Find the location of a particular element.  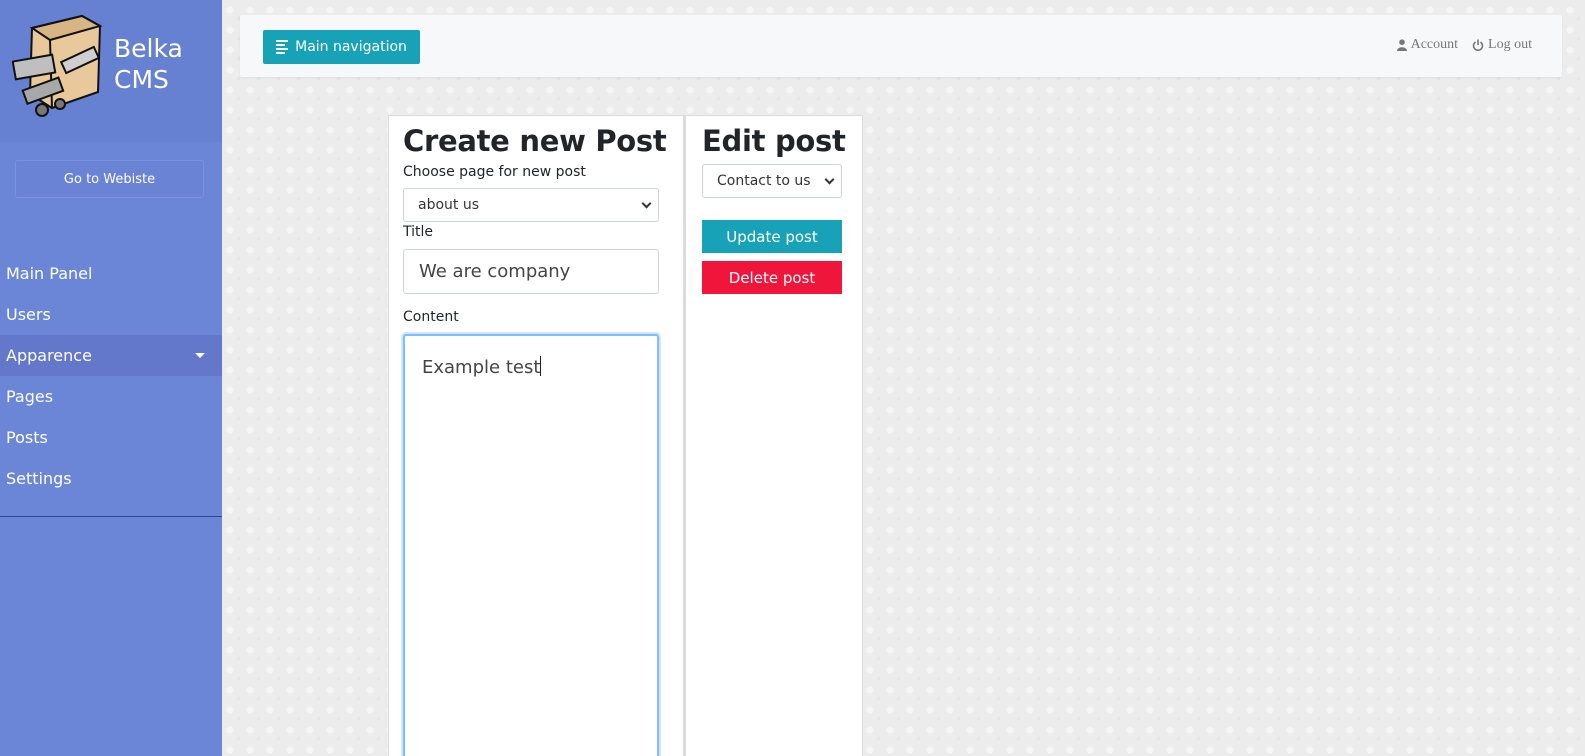

create-post-title: Create new Post is located at coordinates (535, 141).